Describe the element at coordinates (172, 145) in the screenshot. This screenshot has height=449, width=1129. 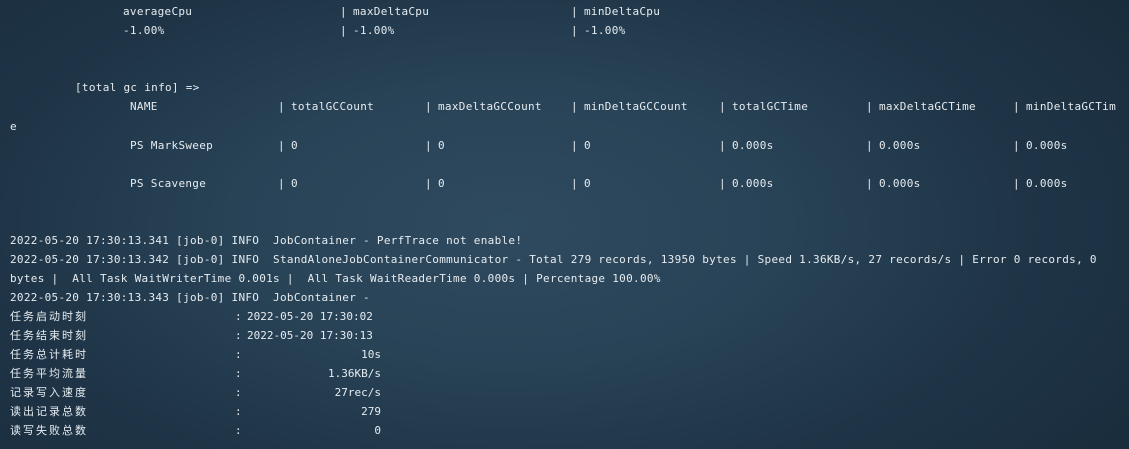
I see `gc-row-name: PS MarkSweep` at that location.